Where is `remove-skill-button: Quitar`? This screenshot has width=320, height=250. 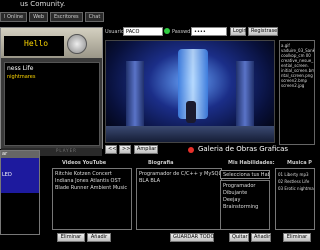 remove-skill-button: Quitar is located at coordinates (239, 237).